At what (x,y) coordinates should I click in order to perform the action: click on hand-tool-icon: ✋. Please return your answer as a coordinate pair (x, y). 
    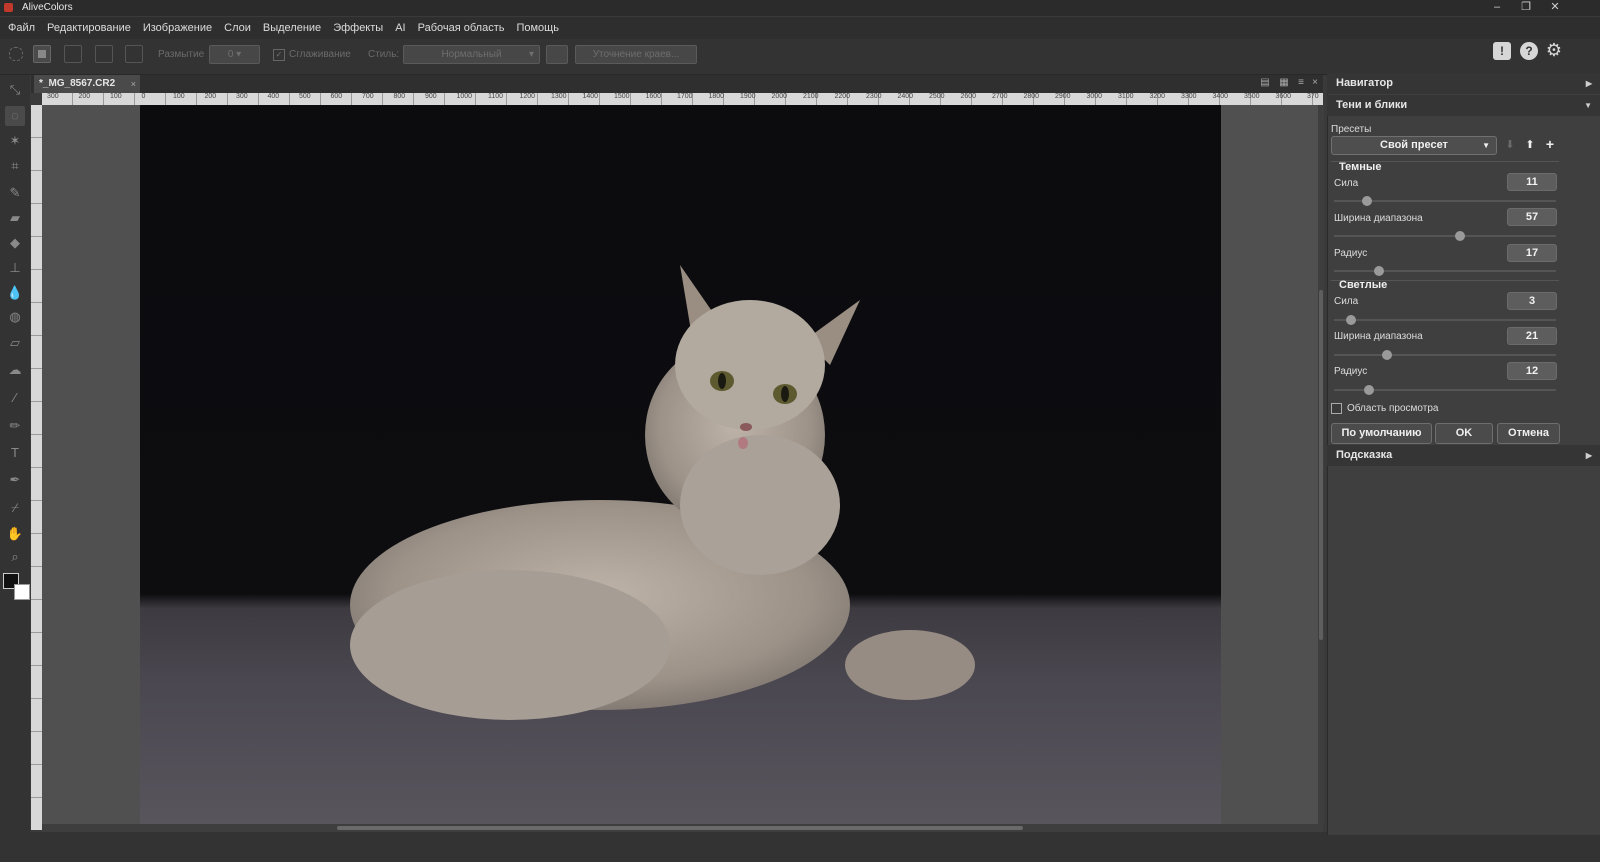
    Looking at the image, I should click on (15, 534).